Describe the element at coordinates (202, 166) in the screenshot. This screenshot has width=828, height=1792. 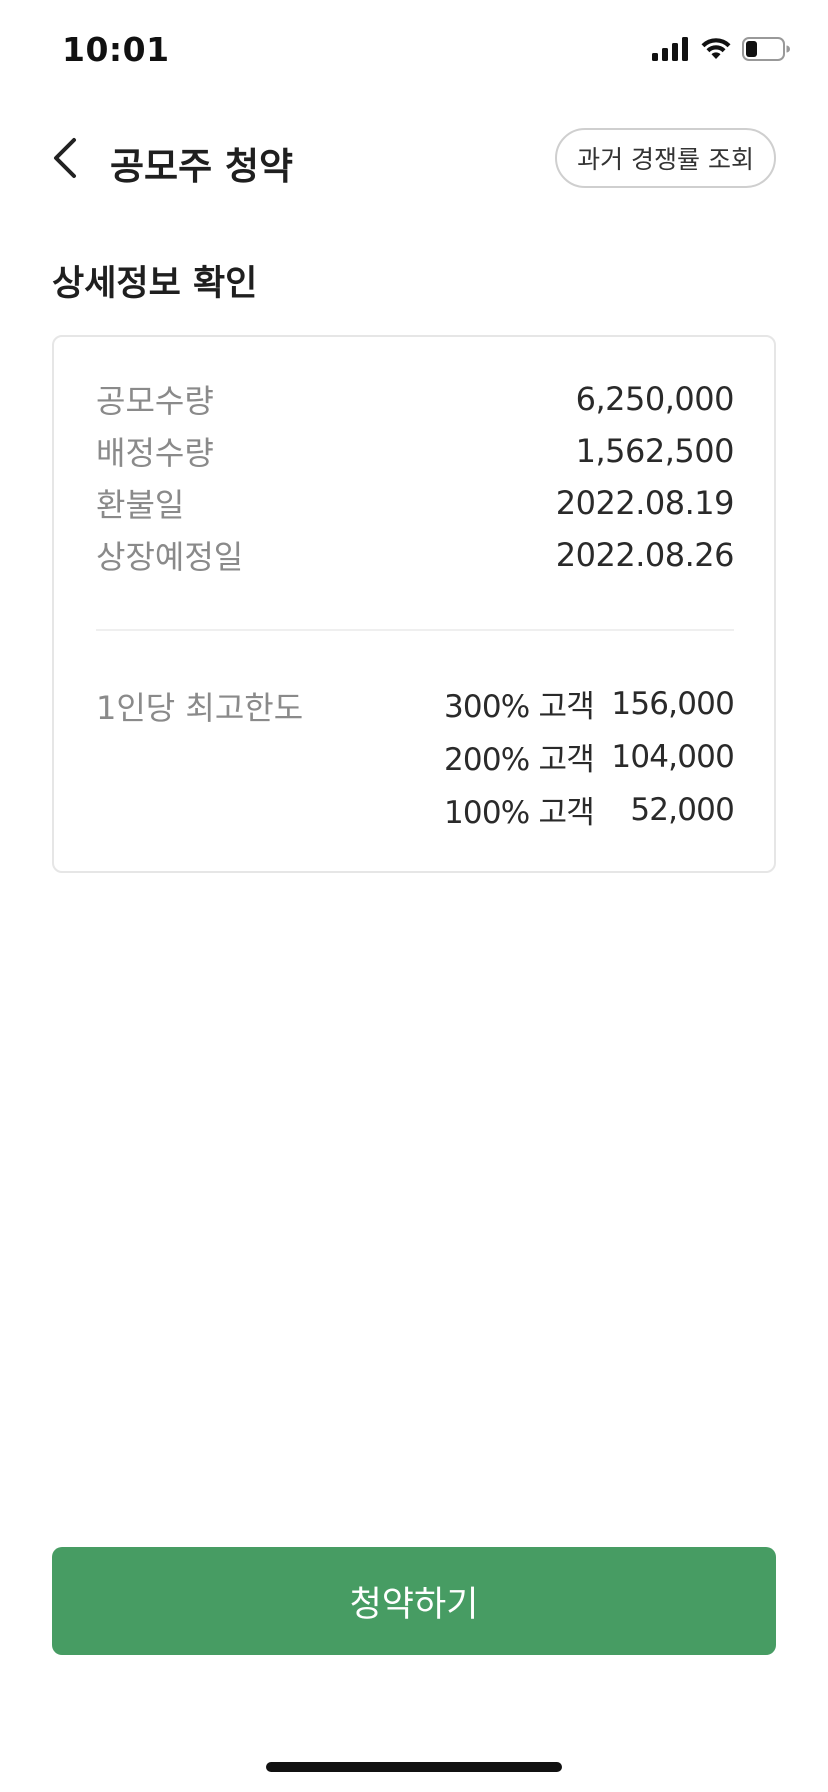
I see `page-title: 공모주 청약` at that location.